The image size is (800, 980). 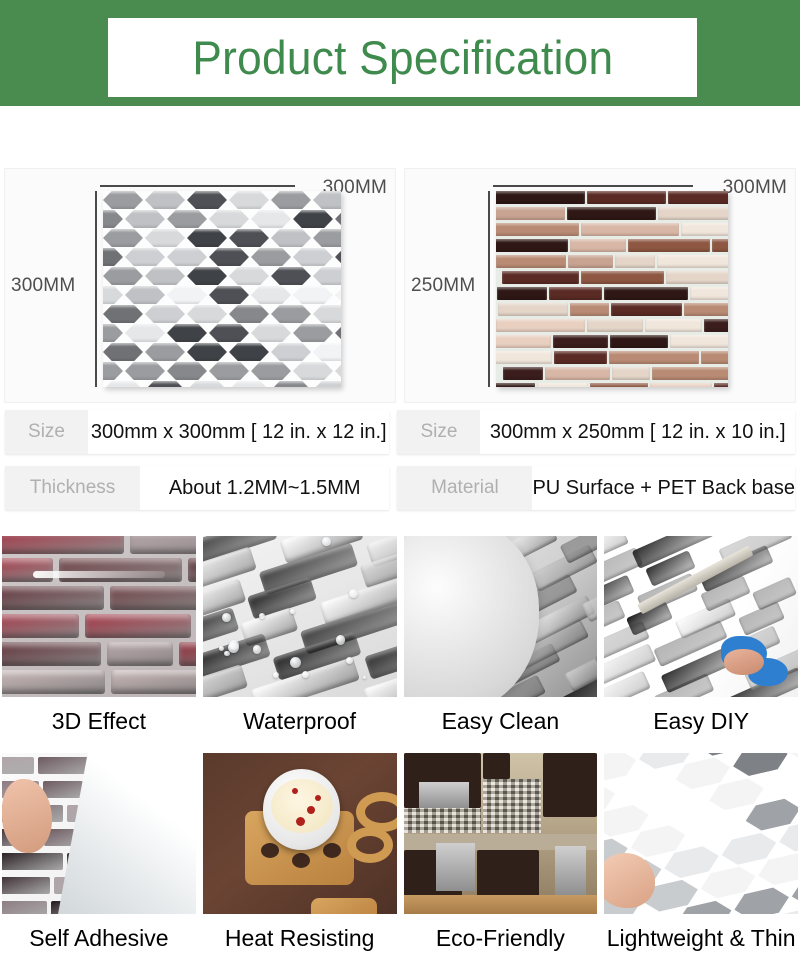 What do you see at coordinates (43, 285) in the screenshot?
I see `dimension-label-height: 300MM` at bounding box center [43, 285].